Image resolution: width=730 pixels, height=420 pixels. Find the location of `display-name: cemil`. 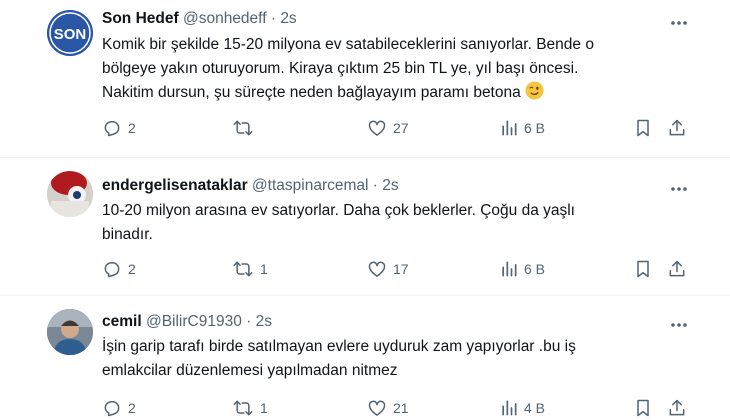

display-name: cemil is located at coordinates (122, 321).